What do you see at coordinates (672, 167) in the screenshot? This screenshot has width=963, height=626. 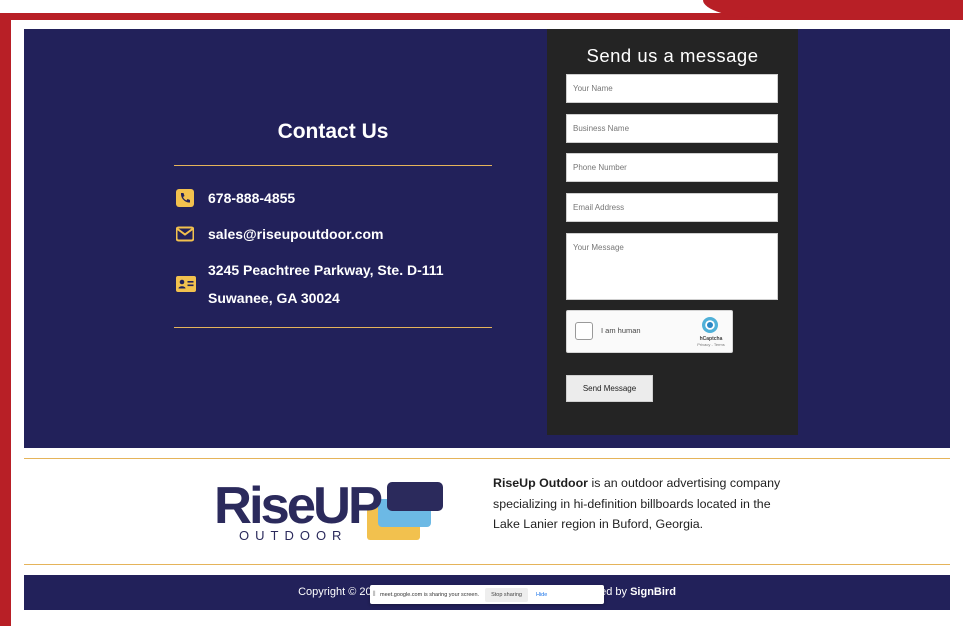 I see `phone-input` at bounding box center [672, 167].